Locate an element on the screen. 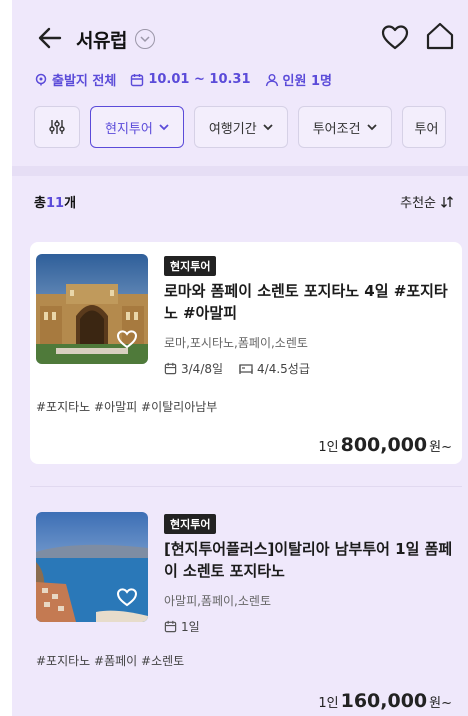 This screenshot has width=468, height=716. page-title: 서유럽 is located at coordinates (101, 40).